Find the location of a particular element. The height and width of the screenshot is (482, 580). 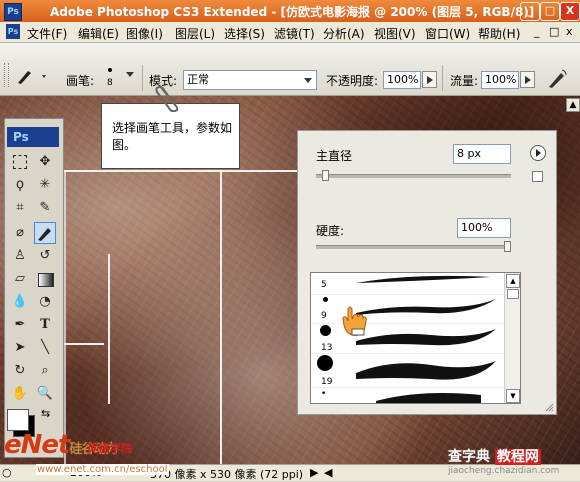

scroll-down-arrow-icon: ▼ is located at coordinates (513, 396).